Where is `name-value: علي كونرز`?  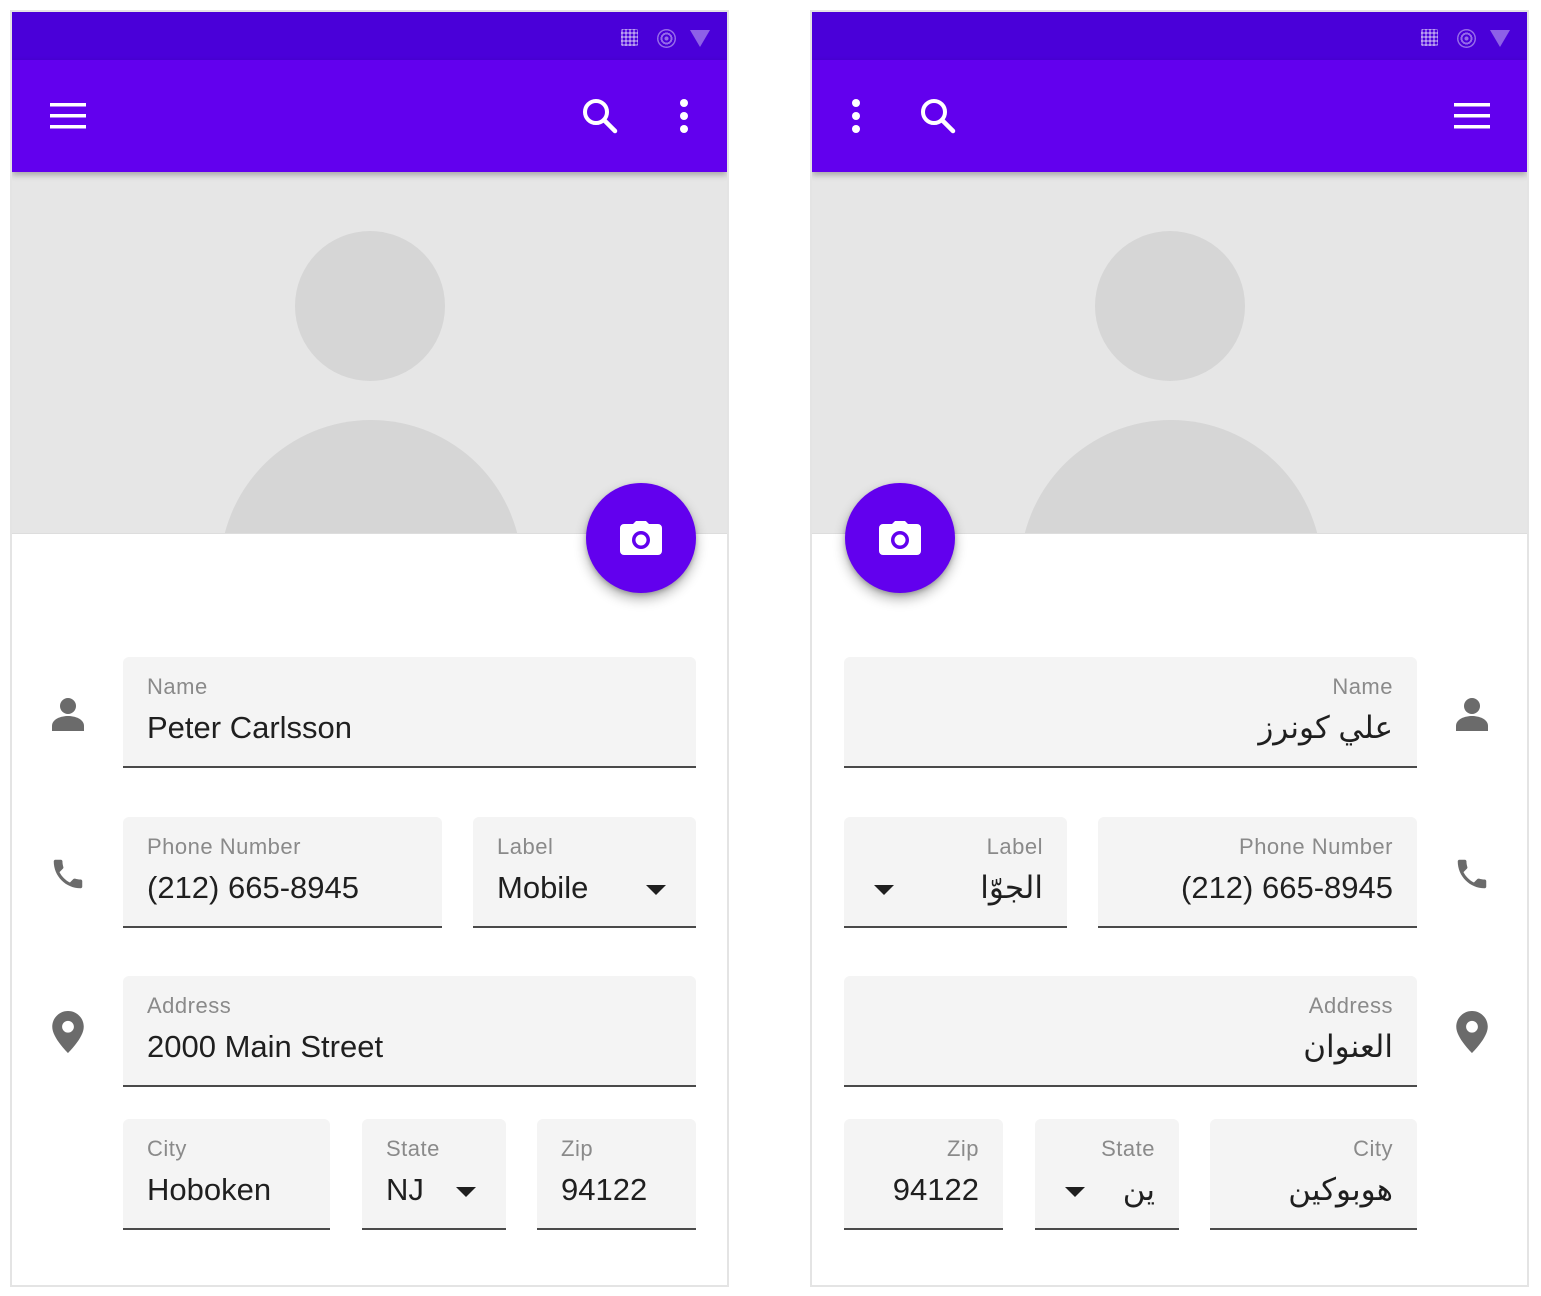 name-value: علي كونرز is located at coordinates (1325, 727).